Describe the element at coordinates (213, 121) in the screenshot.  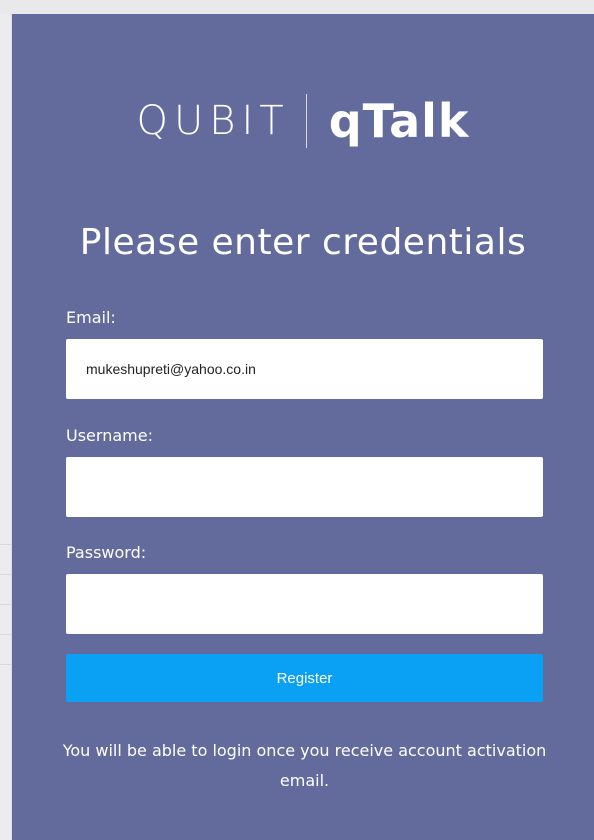
I see `brand-logo-text: QUBIT` at that location.